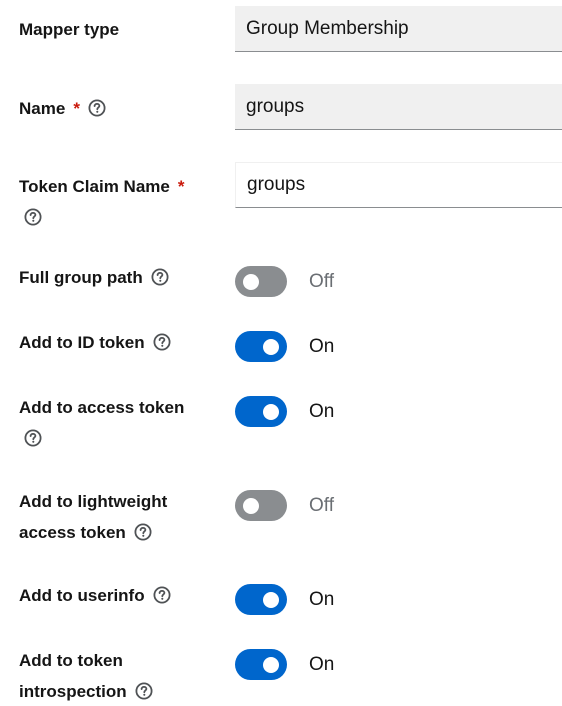 The width and height of the screenshot is (562, 706). I want to click on add-to-access-token-switch, so click(261, 411).